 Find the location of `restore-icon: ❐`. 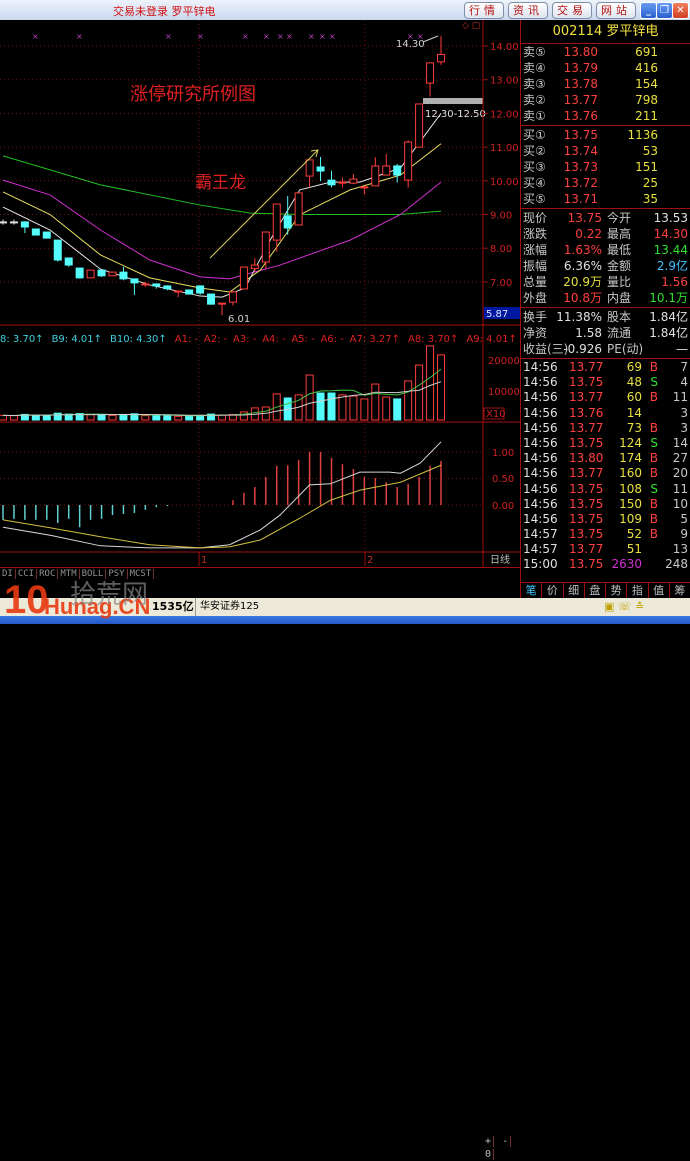

restore-icon: ❐ is located at coordinates (664, 10).